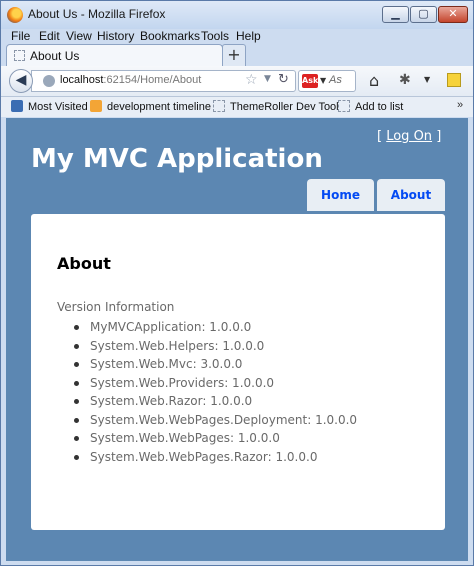 The image size is (474, 566). I want to click on bookmark-label: development timeline, so click(159, 107).